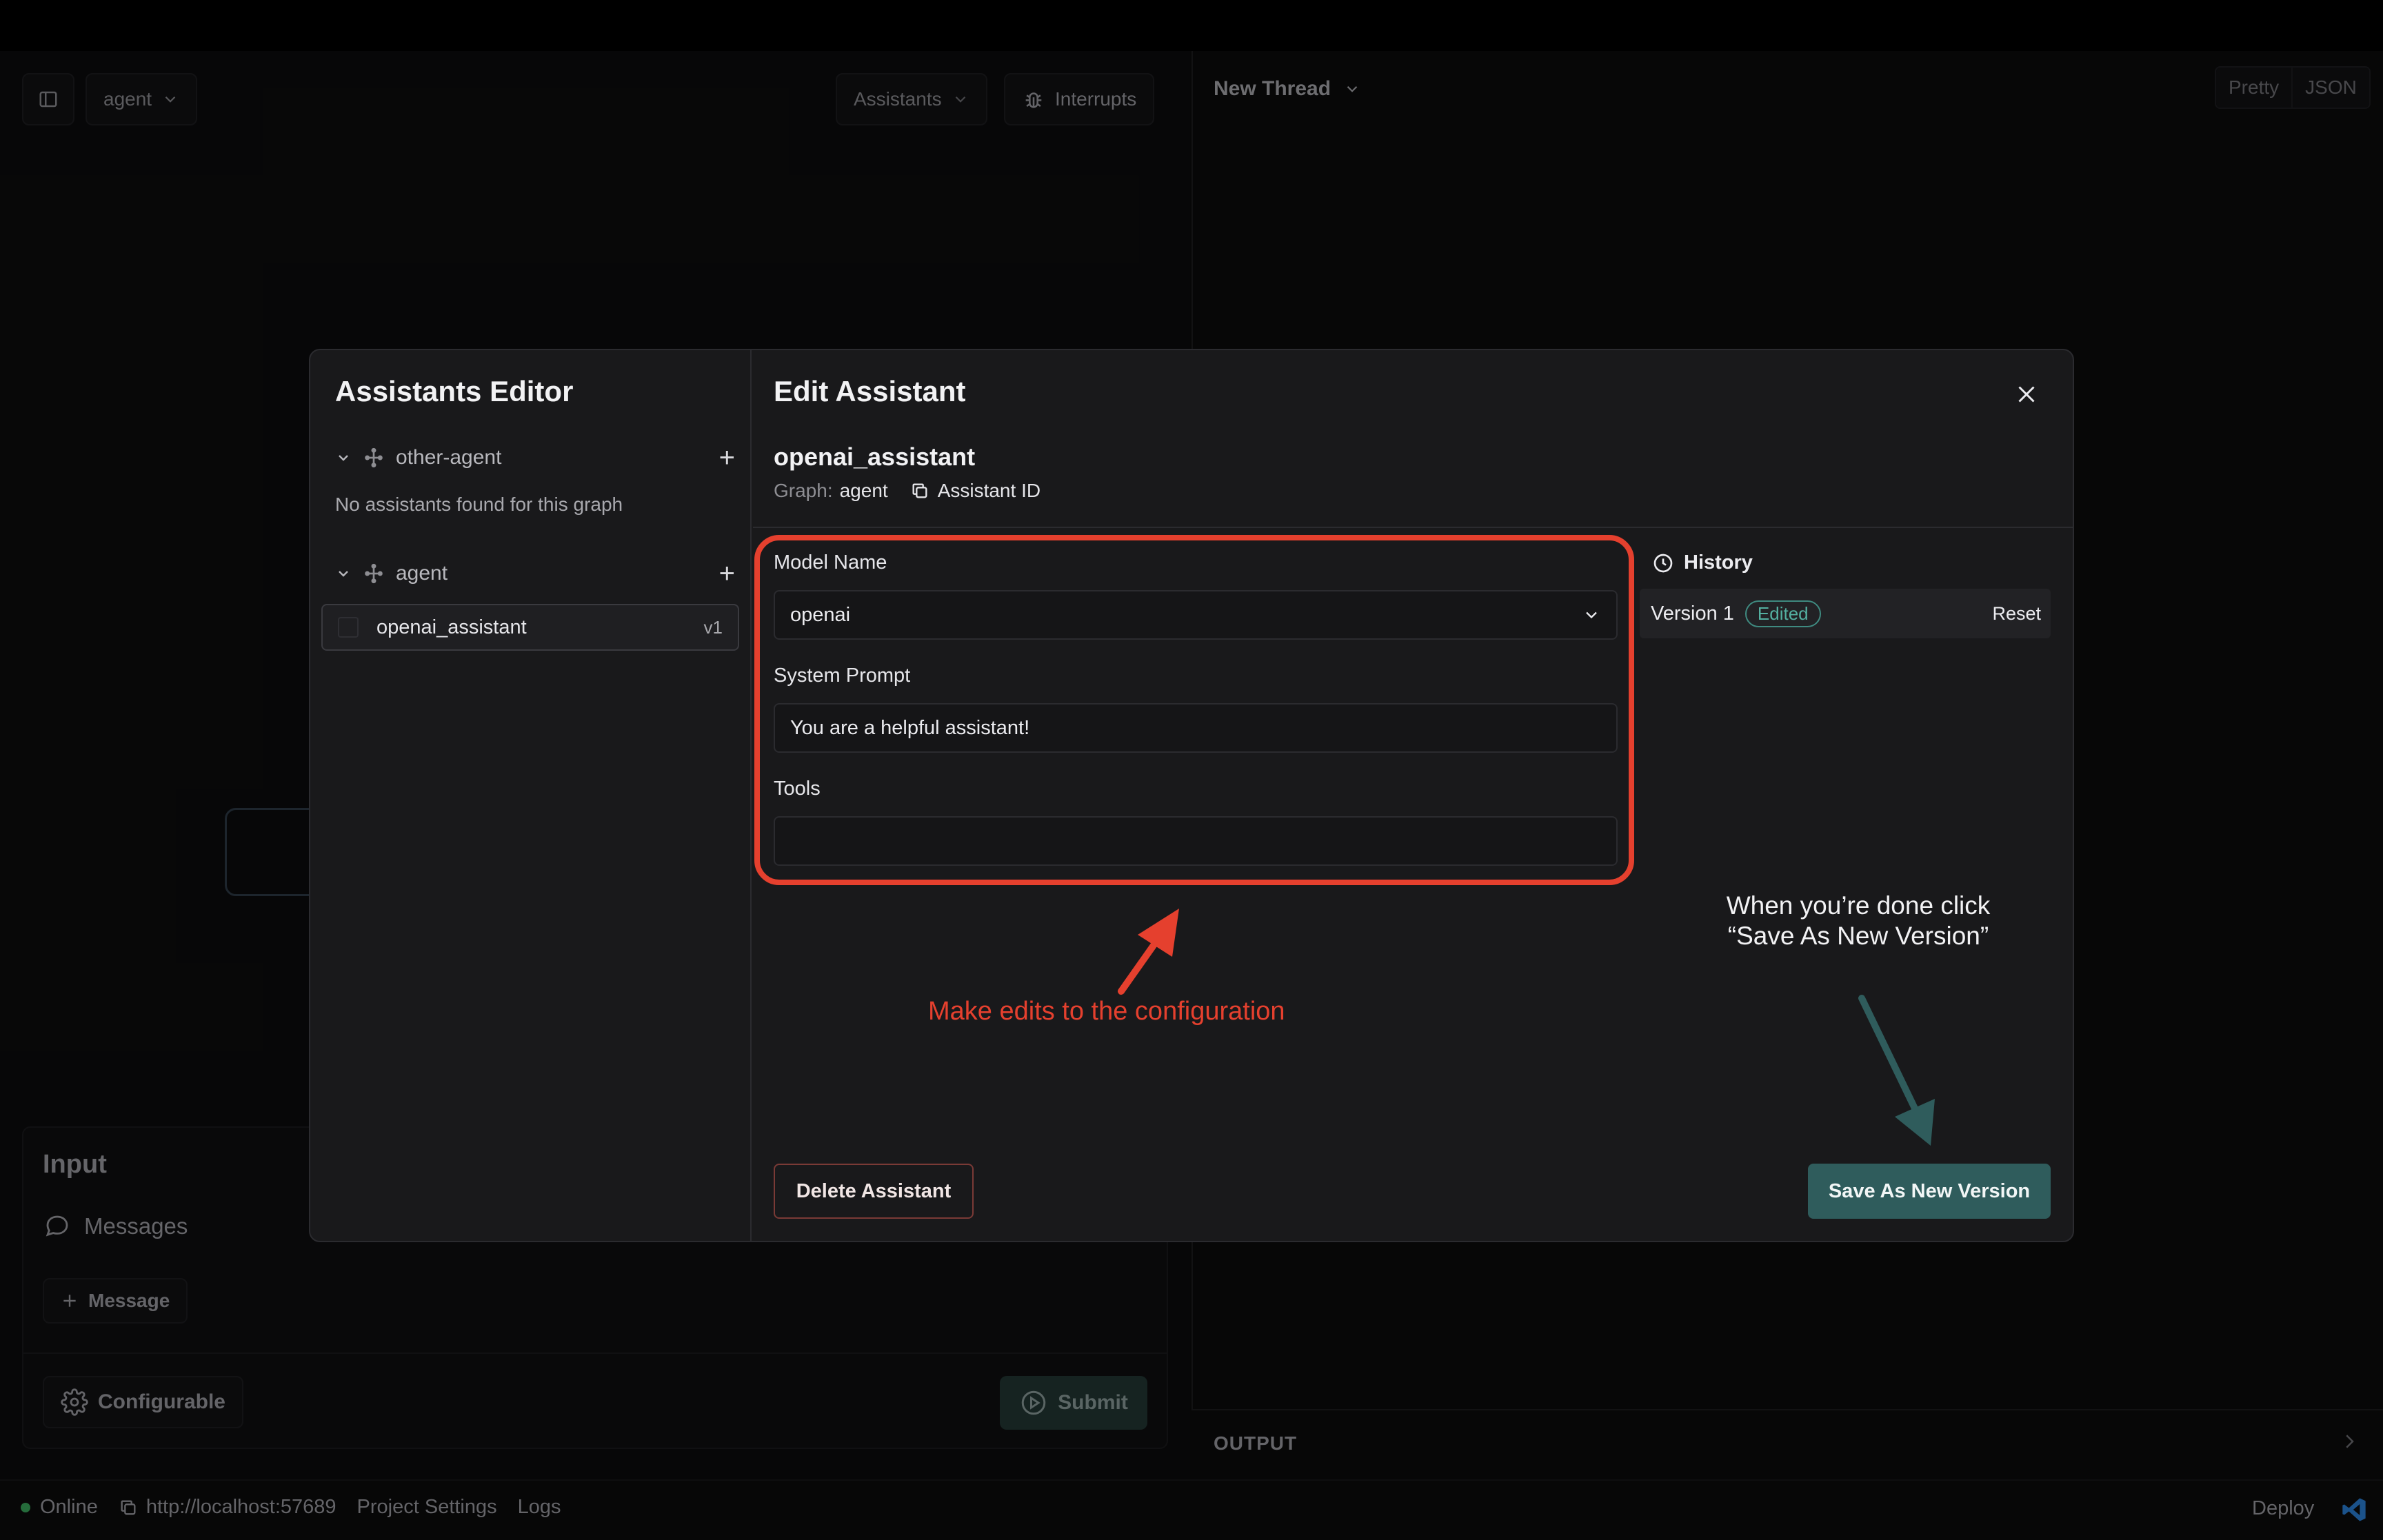  I want to click on save-as-new-version-button: Save As New Version, so click(1929, 1192).